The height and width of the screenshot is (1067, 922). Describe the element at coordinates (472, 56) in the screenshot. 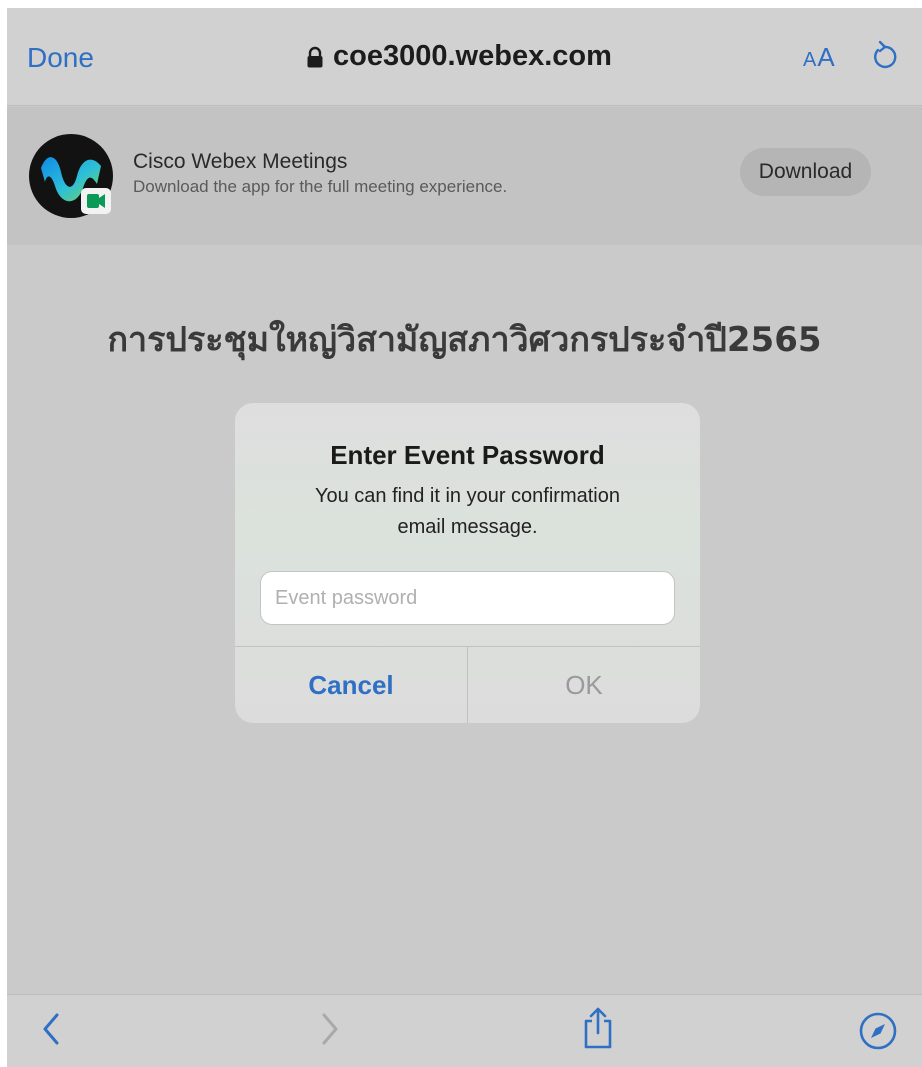

I see `url-text: coe3000.webex.com` at that location.